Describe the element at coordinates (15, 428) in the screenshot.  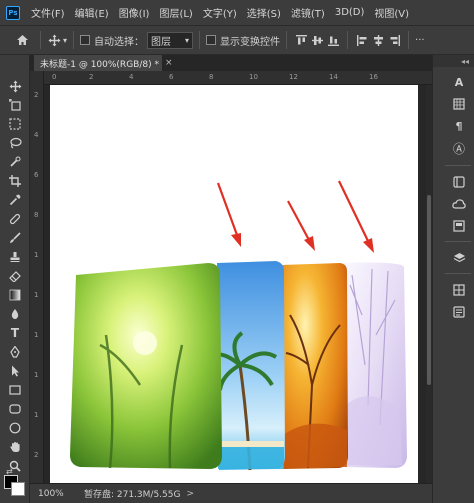
I see `ellipse-tool-icon` at that location.